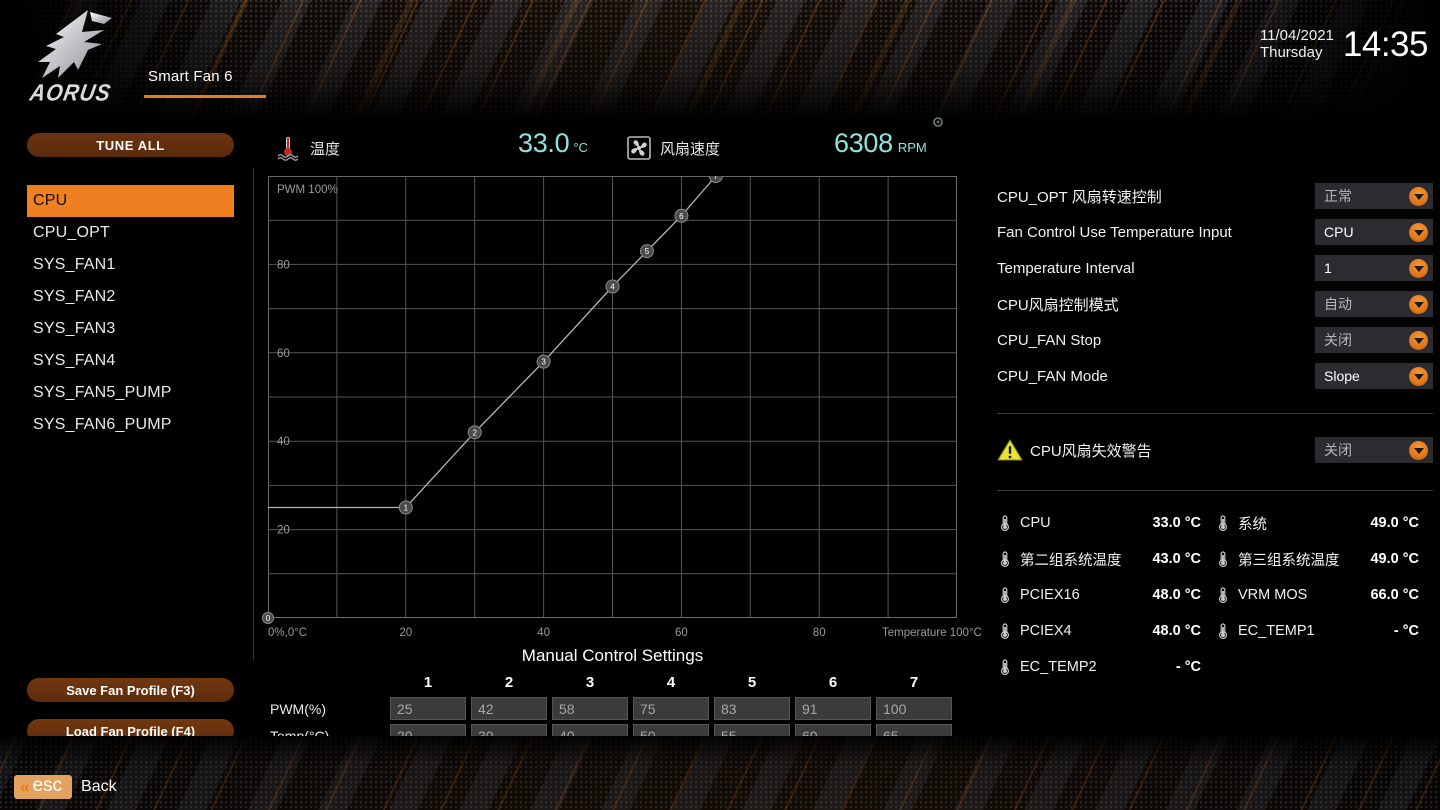 This screenshot has width=1440, height=810. I want to click on tune-all-button: TUNE ALL, so click(130, 145).